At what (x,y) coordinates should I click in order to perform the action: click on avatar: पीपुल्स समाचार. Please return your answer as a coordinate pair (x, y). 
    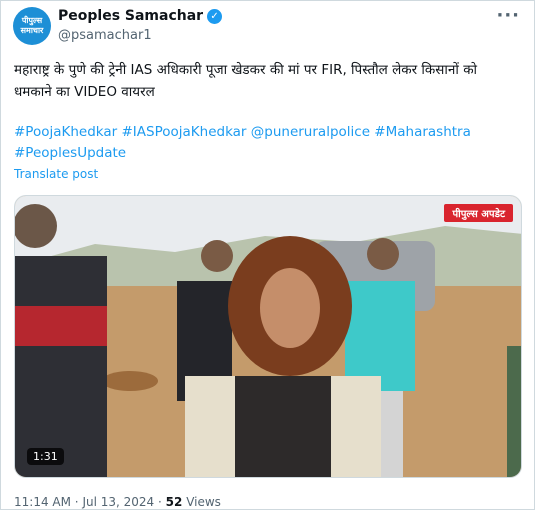
    Looking at the image, I should click on (32, 26).